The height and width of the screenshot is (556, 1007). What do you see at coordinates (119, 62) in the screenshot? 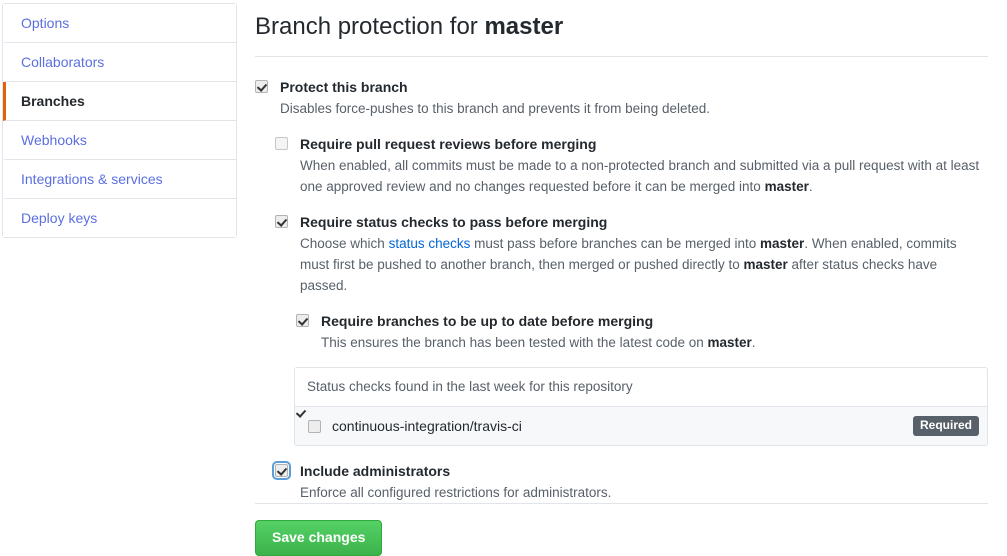
I see `sidebar-item-collaborators: Collaborators` at bounding box center [119, 62].